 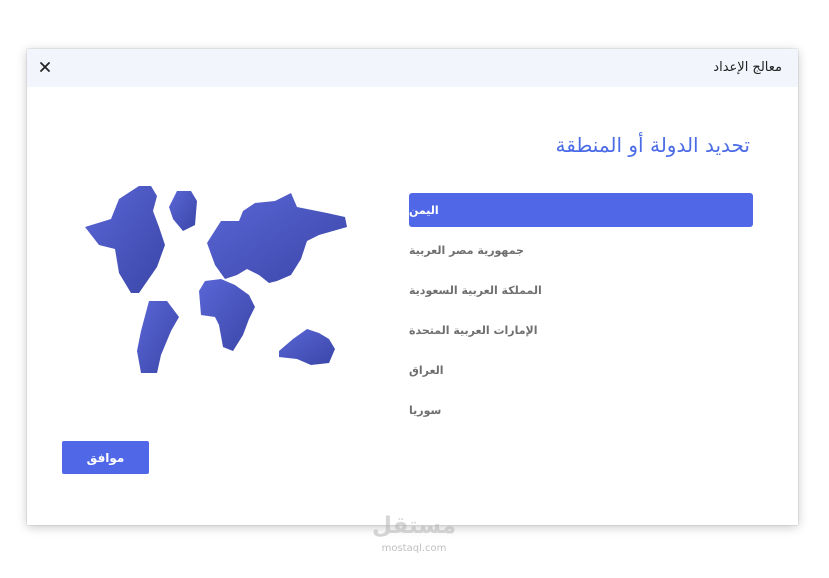 I want to click on ok-button: موافق, so click(x=105, y=457).